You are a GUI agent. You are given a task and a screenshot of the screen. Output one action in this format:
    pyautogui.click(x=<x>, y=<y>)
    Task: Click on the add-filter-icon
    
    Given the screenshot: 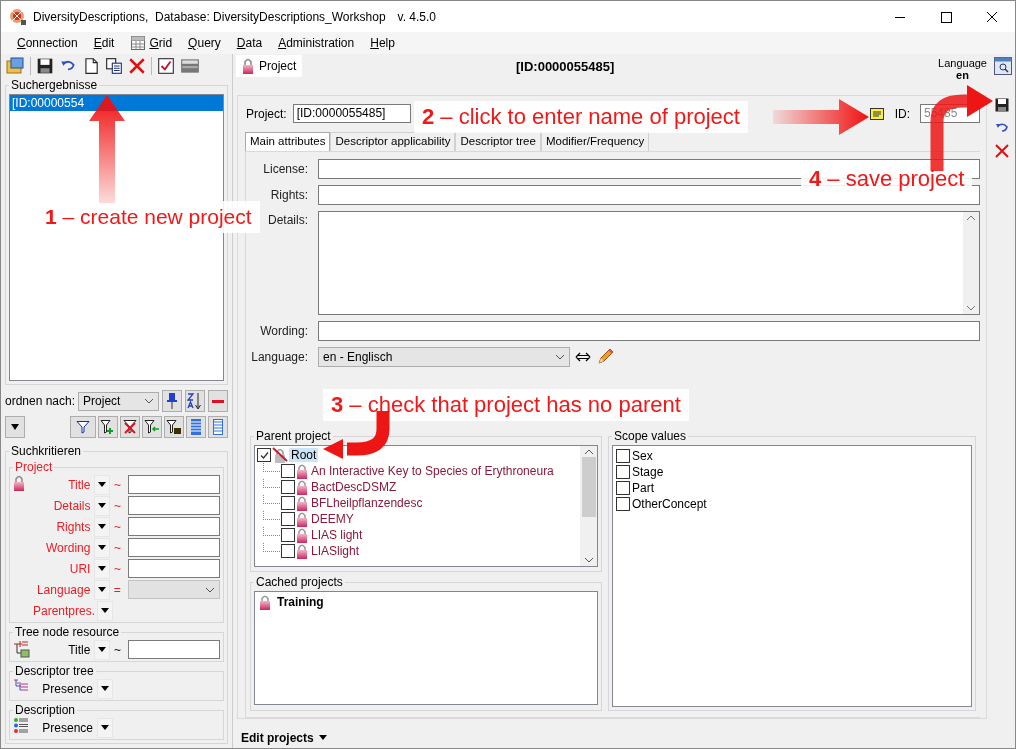 What is the action you would take?
    pyautogui.click(x=108, y=427)
    